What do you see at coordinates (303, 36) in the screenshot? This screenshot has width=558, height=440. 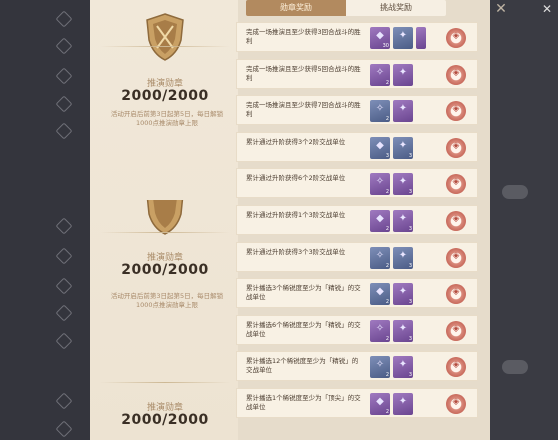 I see `quest-description: 完成一场推演且至少获得3回合战斗的胜利` at bounding box center [303, 36].